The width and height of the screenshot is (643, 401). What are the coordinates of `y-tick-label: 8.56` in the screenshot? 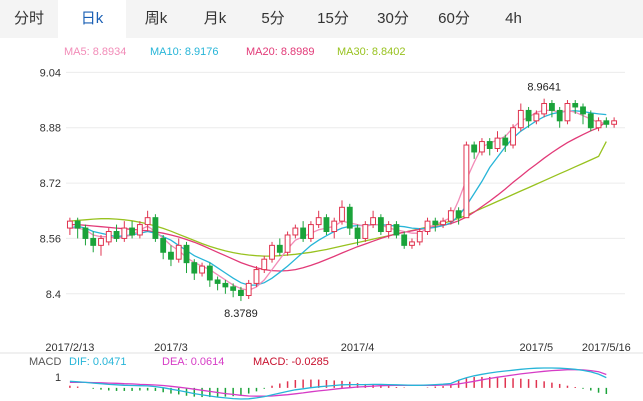 It's located at (50, 239).